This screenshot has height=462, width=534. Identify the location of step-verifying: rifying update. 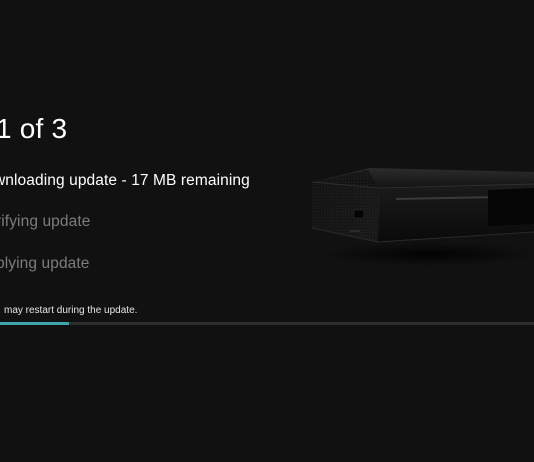
(45, 221).